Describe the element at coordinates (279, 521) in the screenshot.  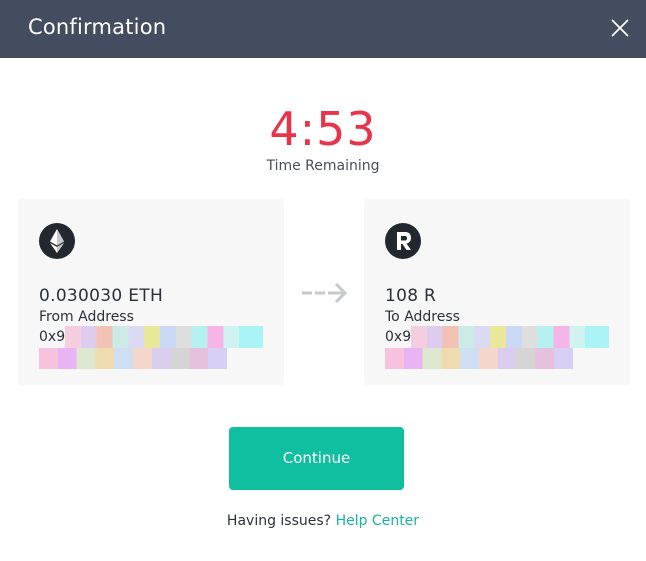
I see `help-text: Having issues?` at that location.